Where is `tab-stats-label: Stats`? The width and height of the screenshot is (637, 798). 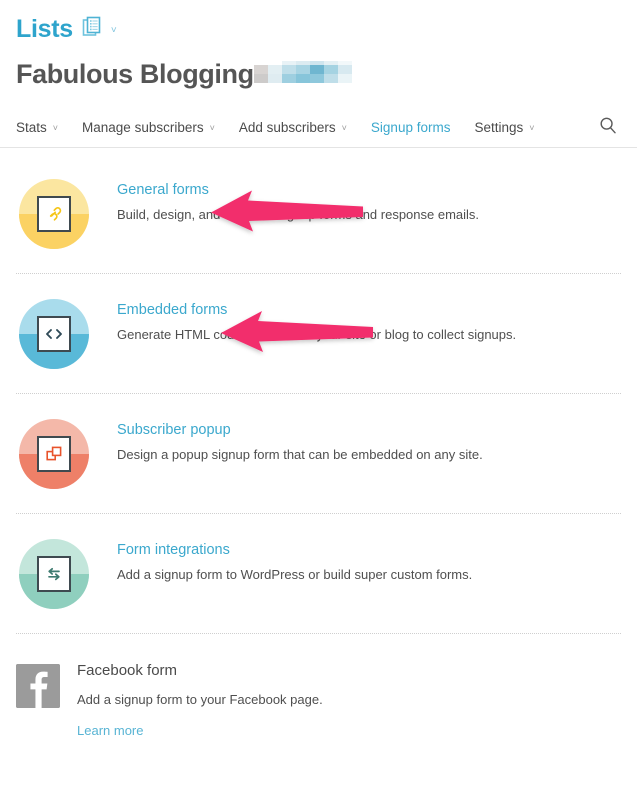 tab-stats-label: Stats is located at coordinates (31, 127).